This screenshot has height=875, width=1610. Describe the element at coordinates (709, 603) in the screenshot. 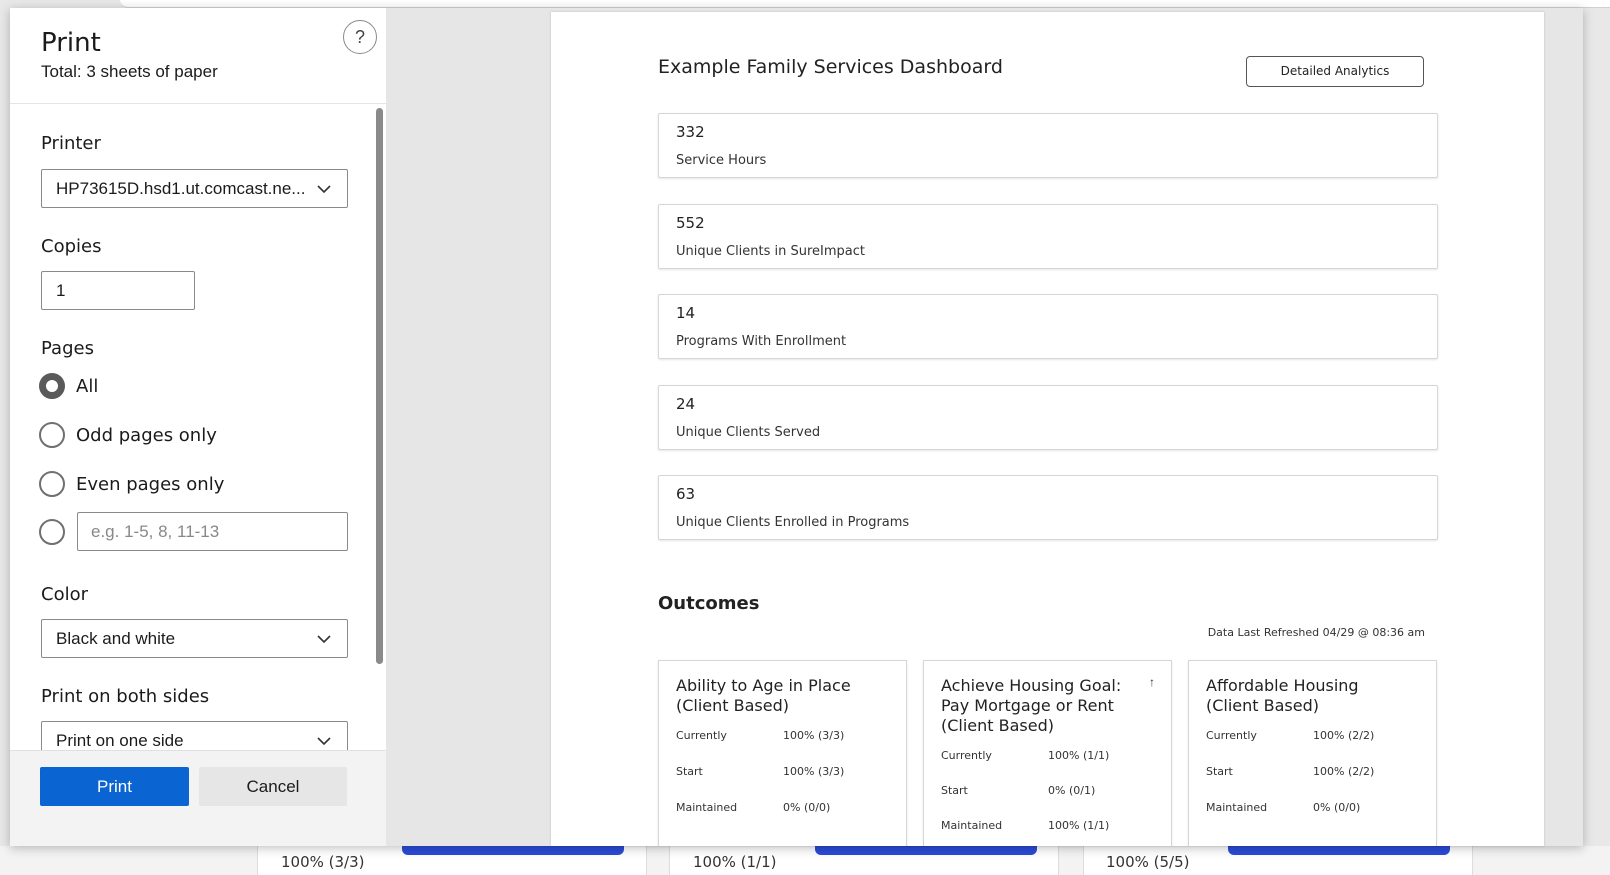

I see `outcomes-heading: Outcomes` at that location.